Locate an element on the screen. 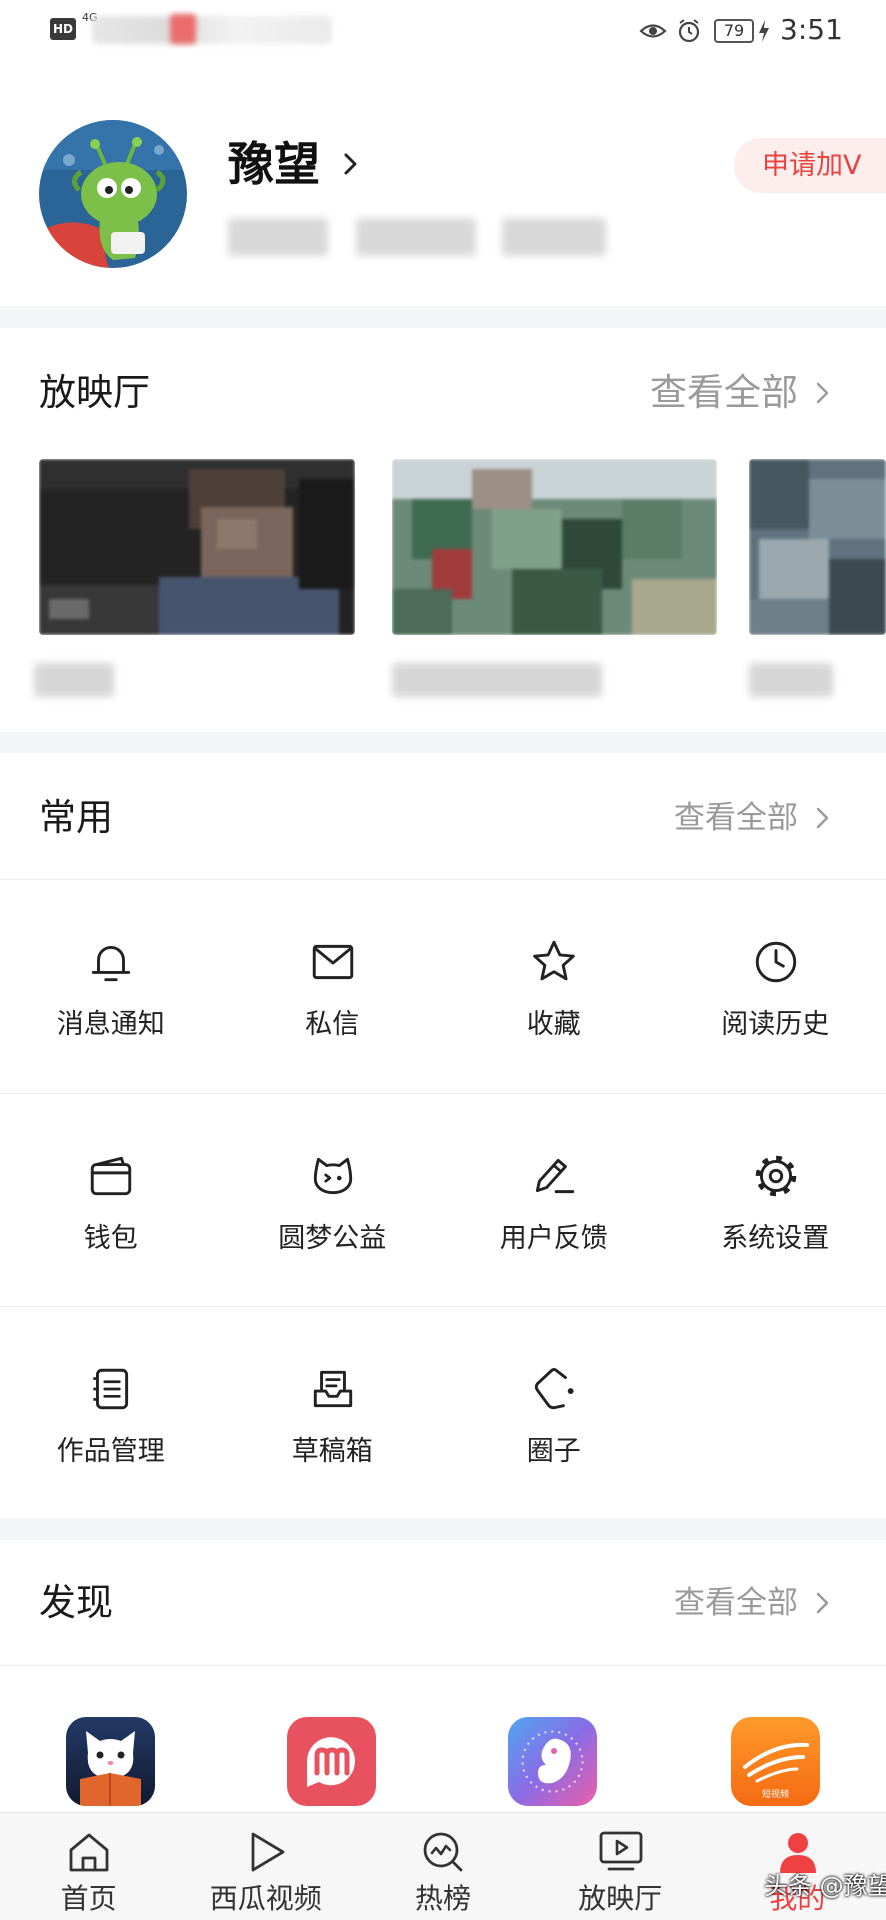 This screenshot has width=886, height=1920. hd-badge: HD is located at coordinates (63, 29).